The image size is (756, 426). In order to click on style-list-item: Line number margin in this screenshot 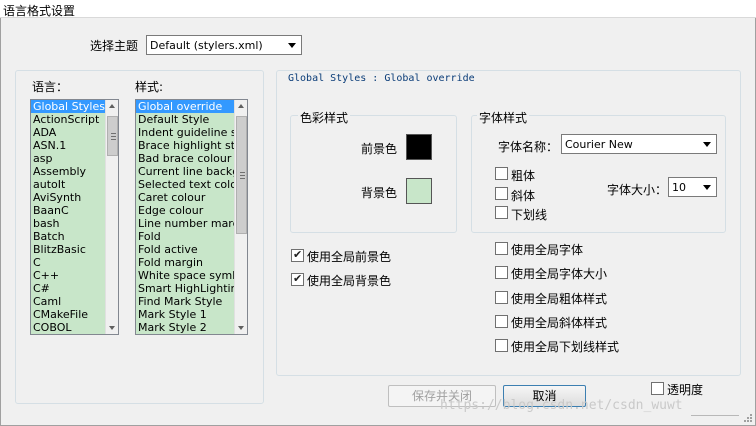, I will do `click(191, 223)`.